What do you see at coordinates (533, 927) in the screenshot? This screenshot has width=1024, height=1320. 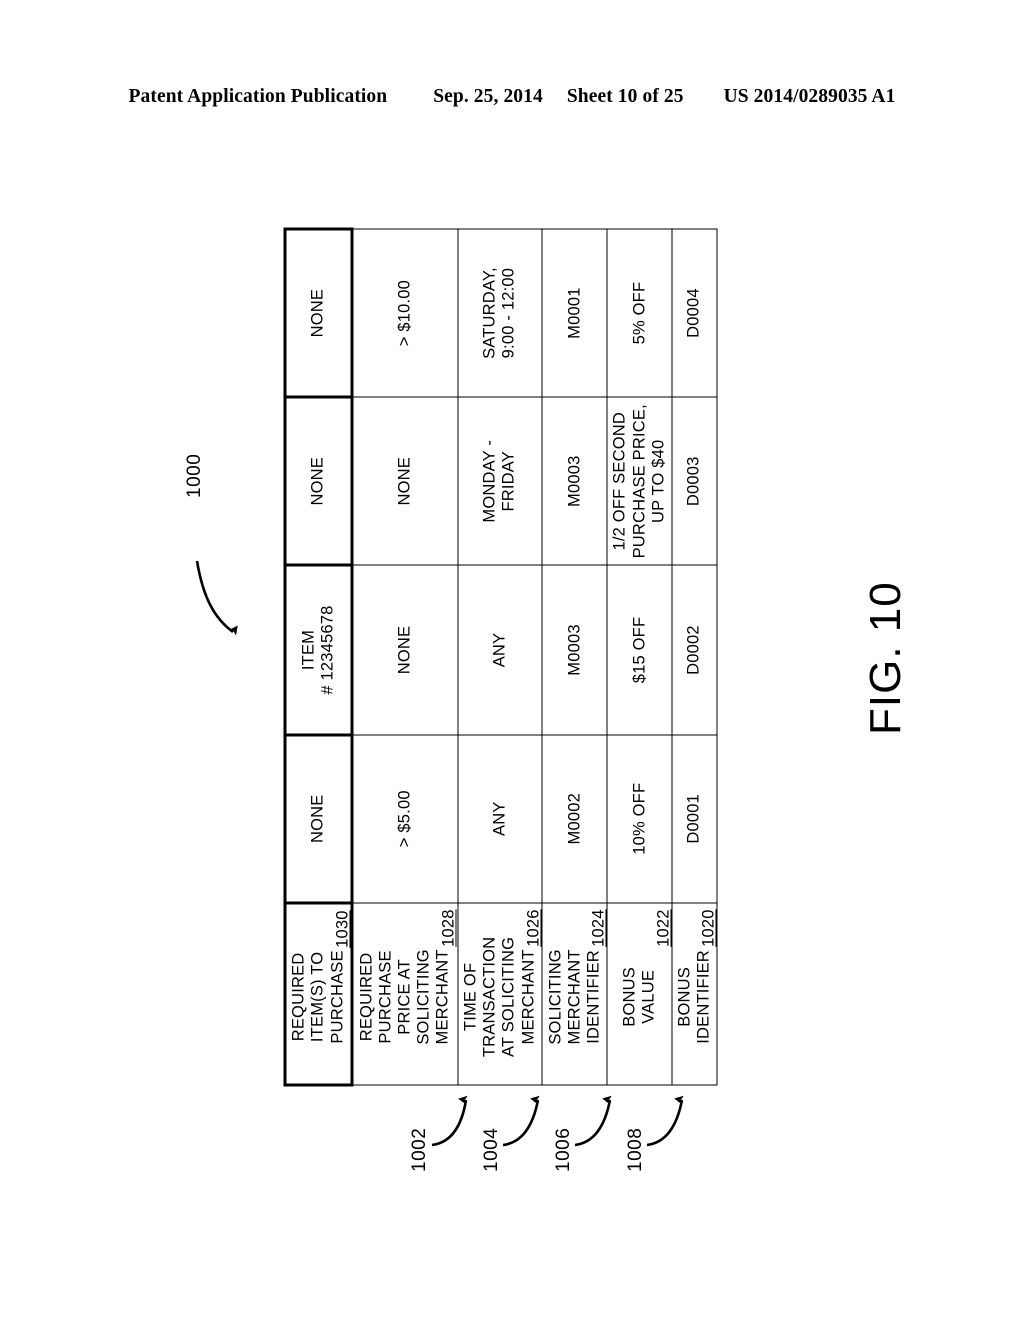 I see `column-header-ref: 1026` at bounding box center [533, 927].